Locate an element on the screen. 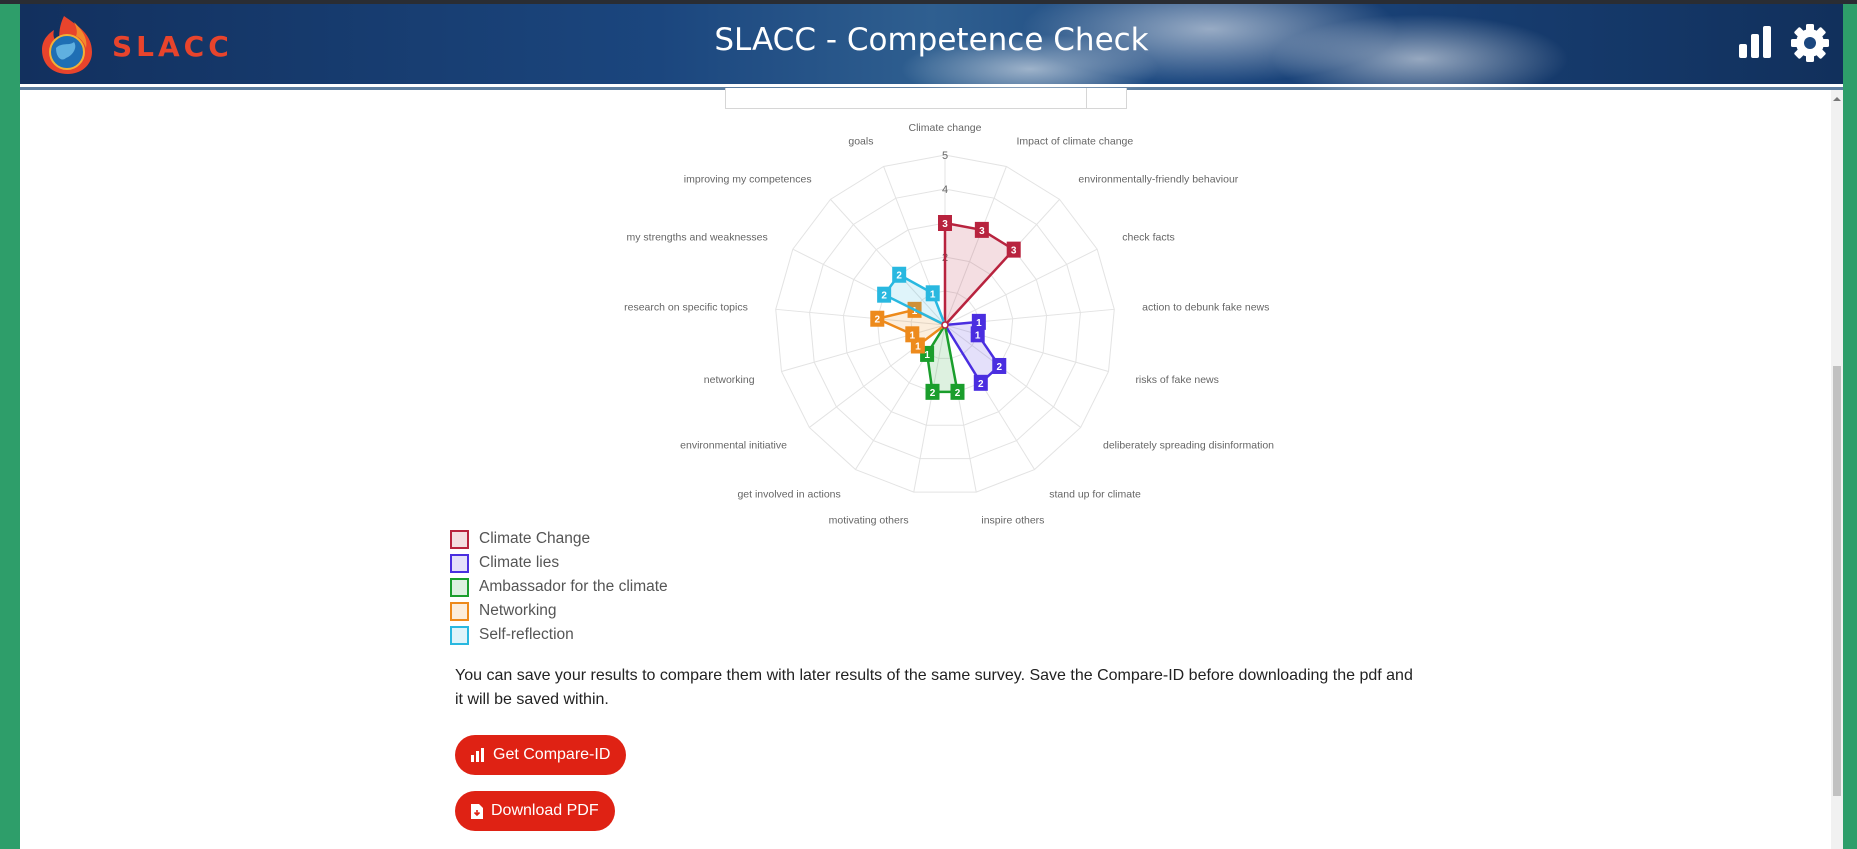  axis-label: goals is located at coordinates (860, 141).